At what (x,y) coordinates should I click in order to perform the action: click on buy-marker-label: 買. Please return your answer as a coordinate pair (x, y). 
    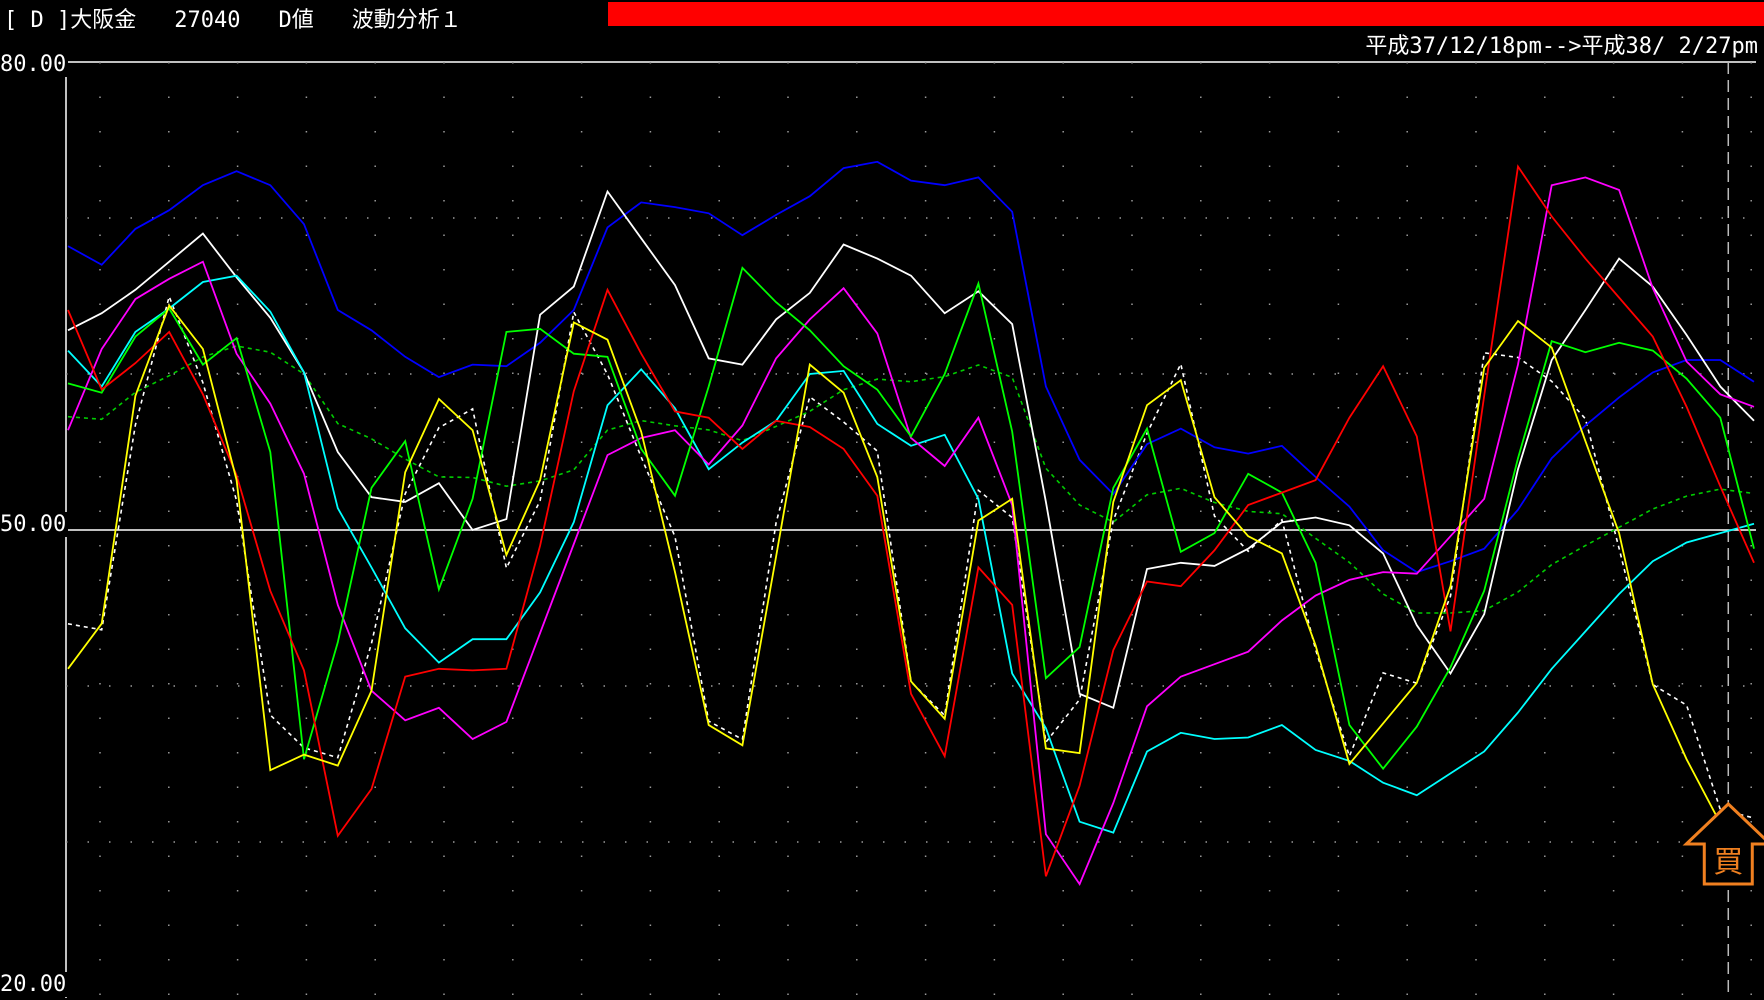
    Looking at the image, I should click on (1728, 862).